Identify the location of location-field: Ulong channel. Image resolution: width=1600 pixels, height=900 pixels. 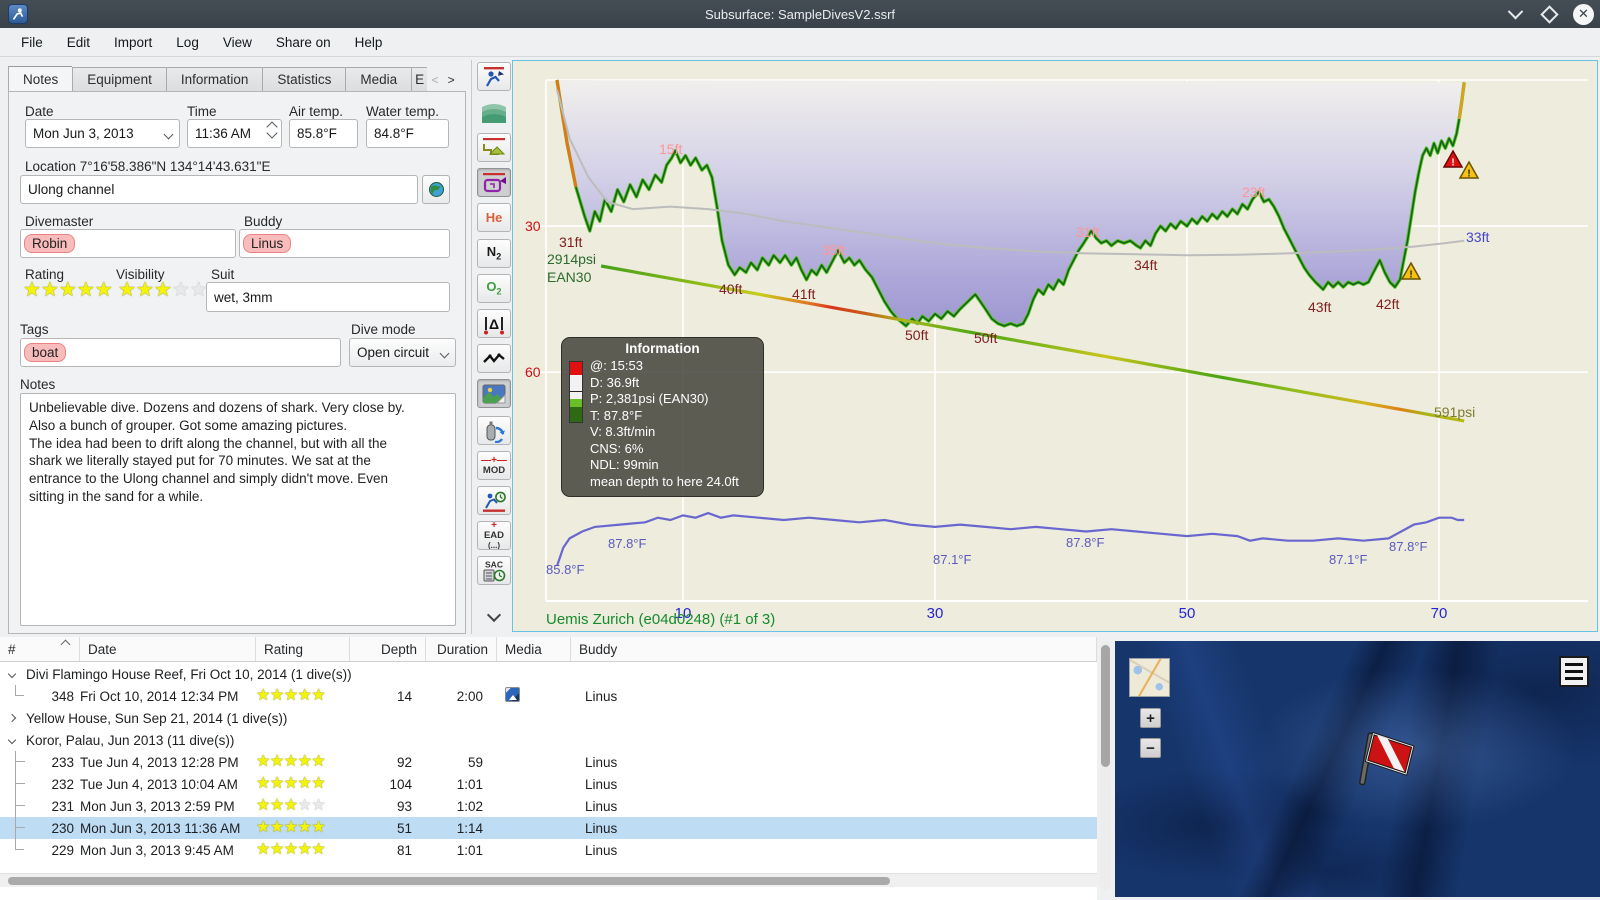
(219, 189).